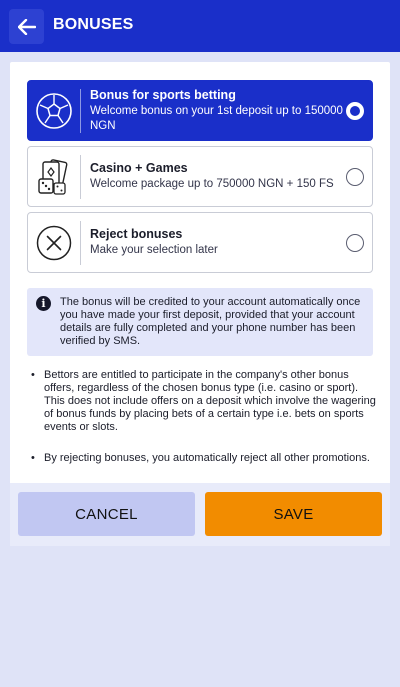  Describe the element at coordinates (43, 303) in the screenshot. I see `info-icon: i` at that location.